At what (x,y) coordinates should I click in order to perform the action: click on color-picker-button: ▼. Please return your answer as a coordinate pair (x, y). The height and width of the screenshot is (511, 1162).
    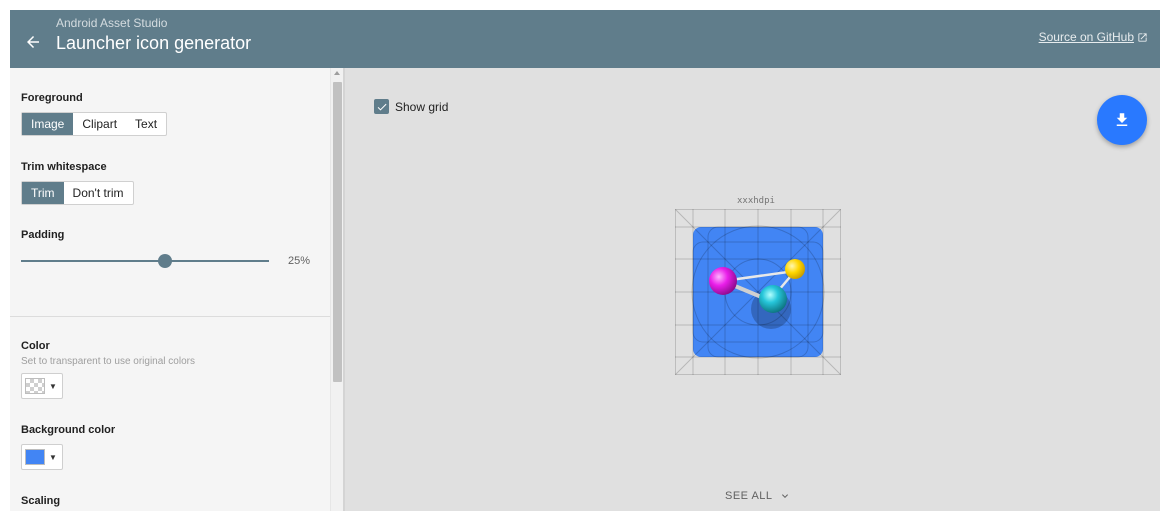
    Looking at the image, I should click on (42, 386).